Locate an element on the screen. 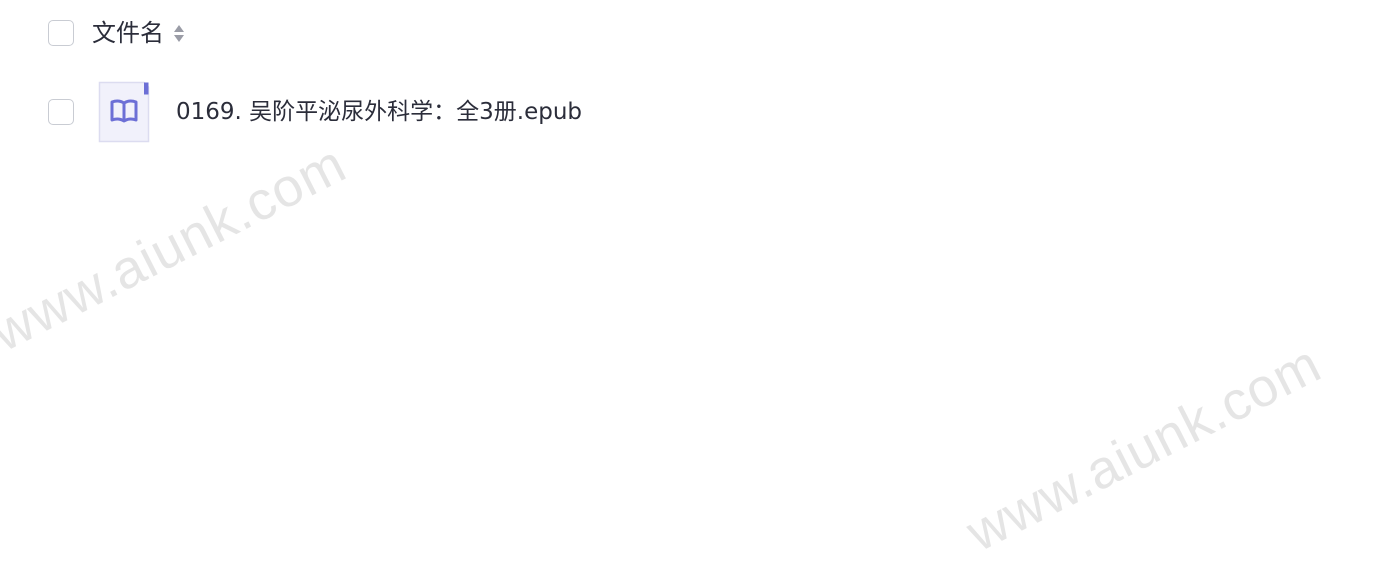 The height and width of the screenshot is (588, 1384). file-list-header: 文件名 is located at coordinates (117, 33).